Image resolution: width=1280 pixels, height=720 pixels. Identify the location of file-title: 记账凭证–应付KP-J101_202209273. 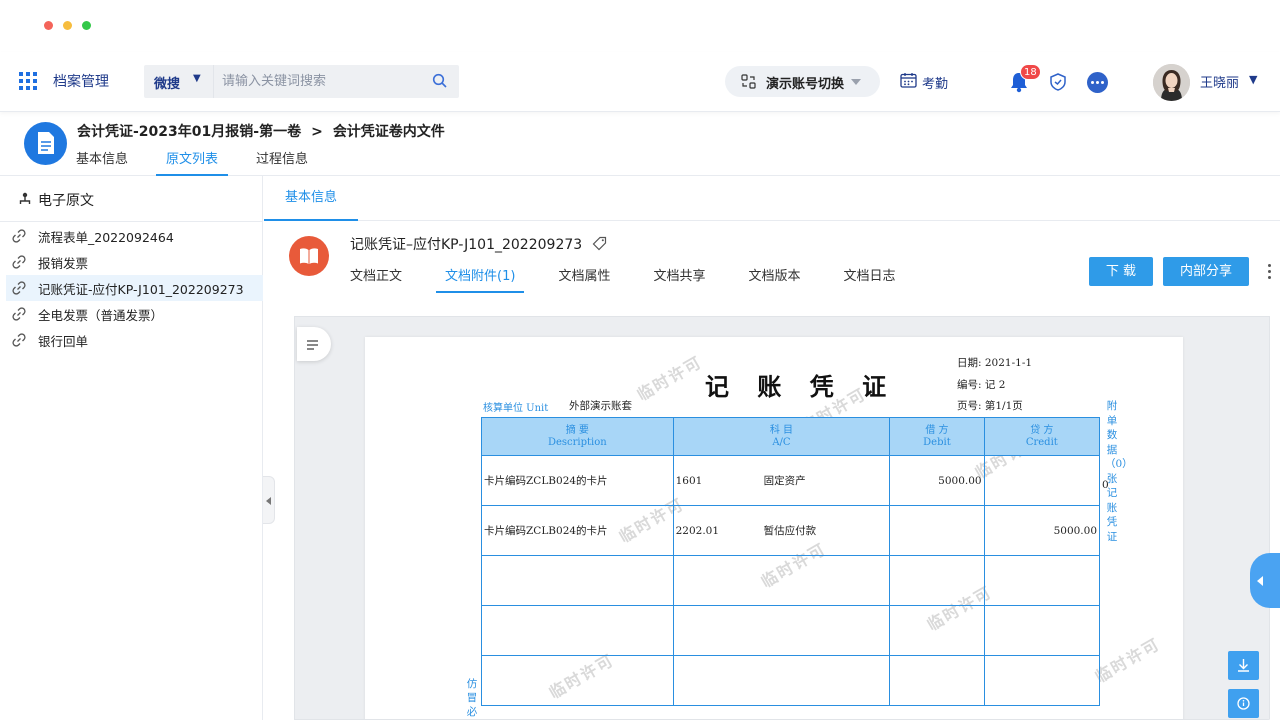
(478, 244).